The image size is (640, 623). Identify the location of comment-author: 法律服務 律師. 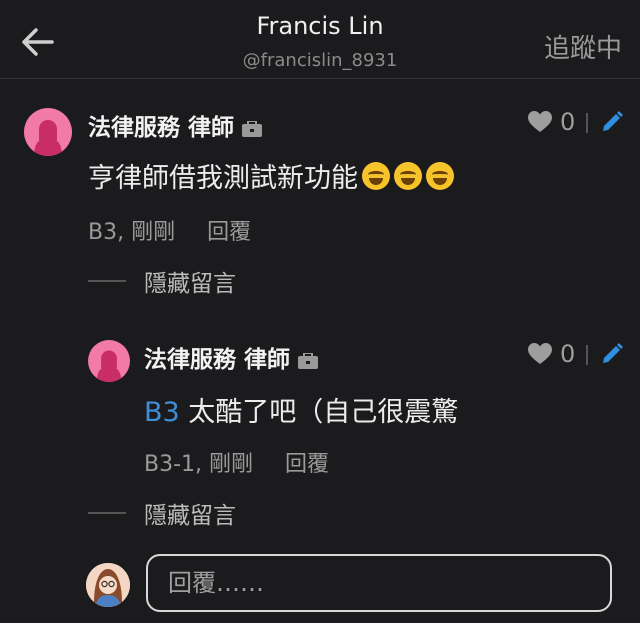
(175, 125).